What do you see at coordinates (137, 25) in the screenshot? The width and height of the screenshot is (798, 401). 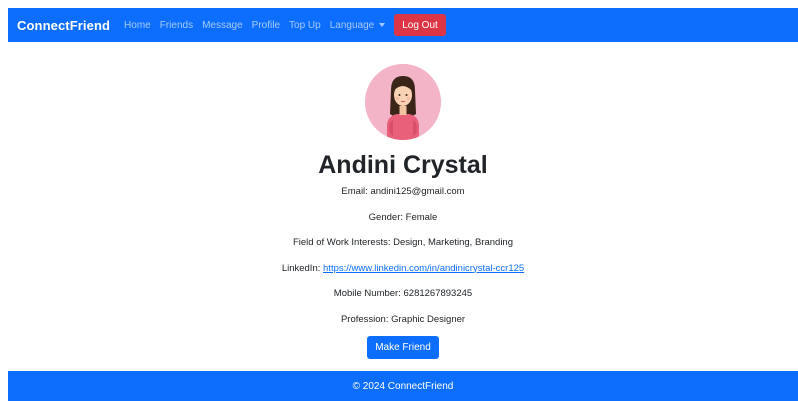 I see `nav-link-home: Home` at bounding box center [137, 25].